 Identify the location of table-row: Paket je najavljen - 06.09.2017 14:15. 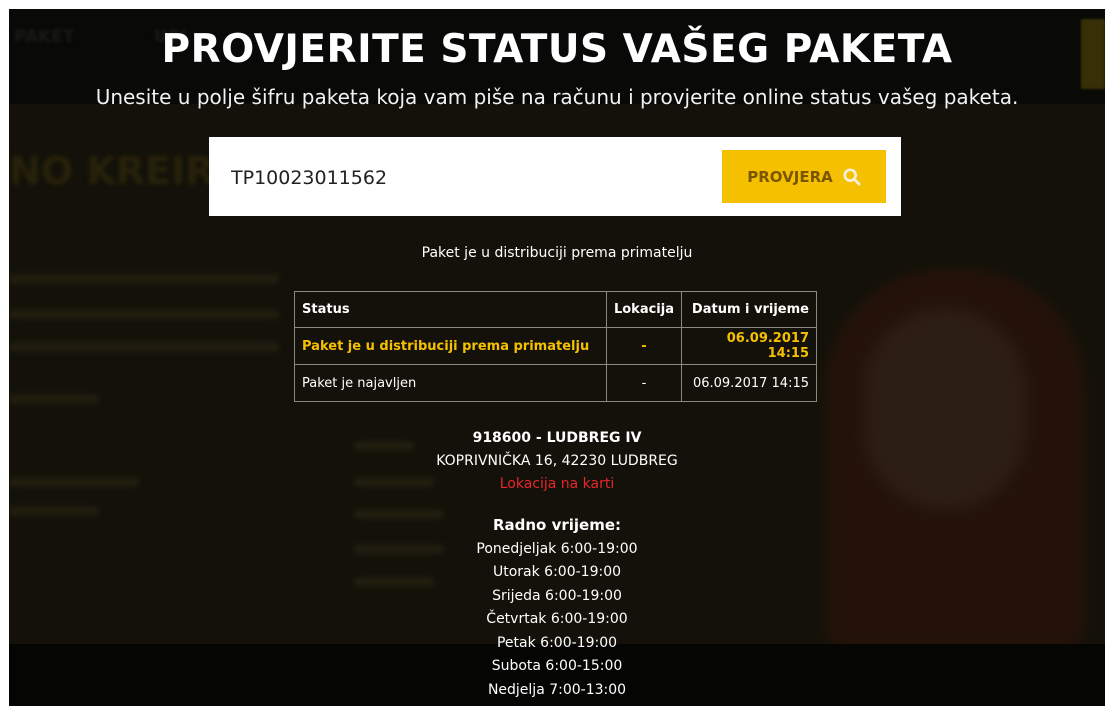
(555, 383).